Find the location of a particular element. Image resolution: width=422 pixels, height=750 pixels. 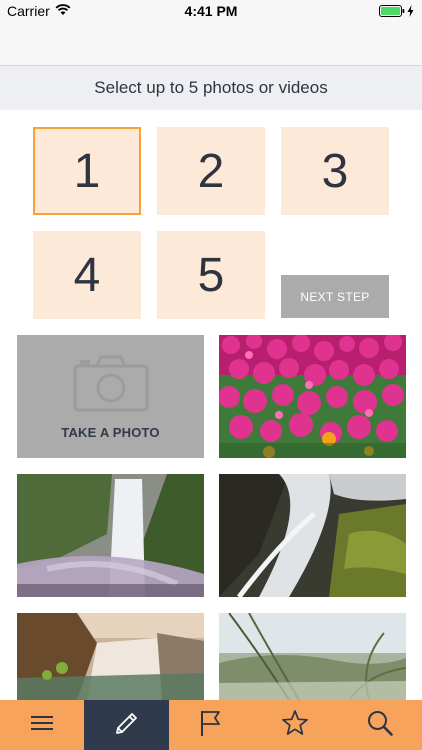

battery-indicator is located at coordinates (396, 12).